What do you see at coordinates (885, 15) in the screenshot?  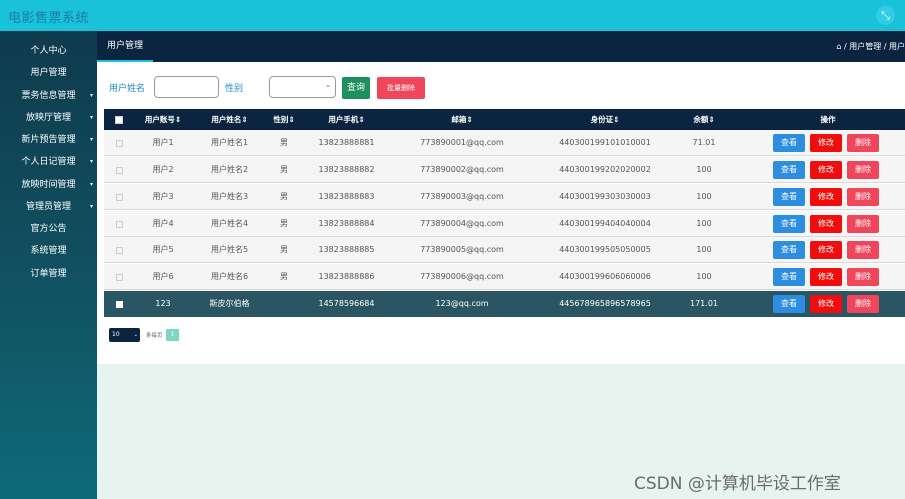 I see `fullscreen-icon: ⤡` at bounding box center [885, 15].